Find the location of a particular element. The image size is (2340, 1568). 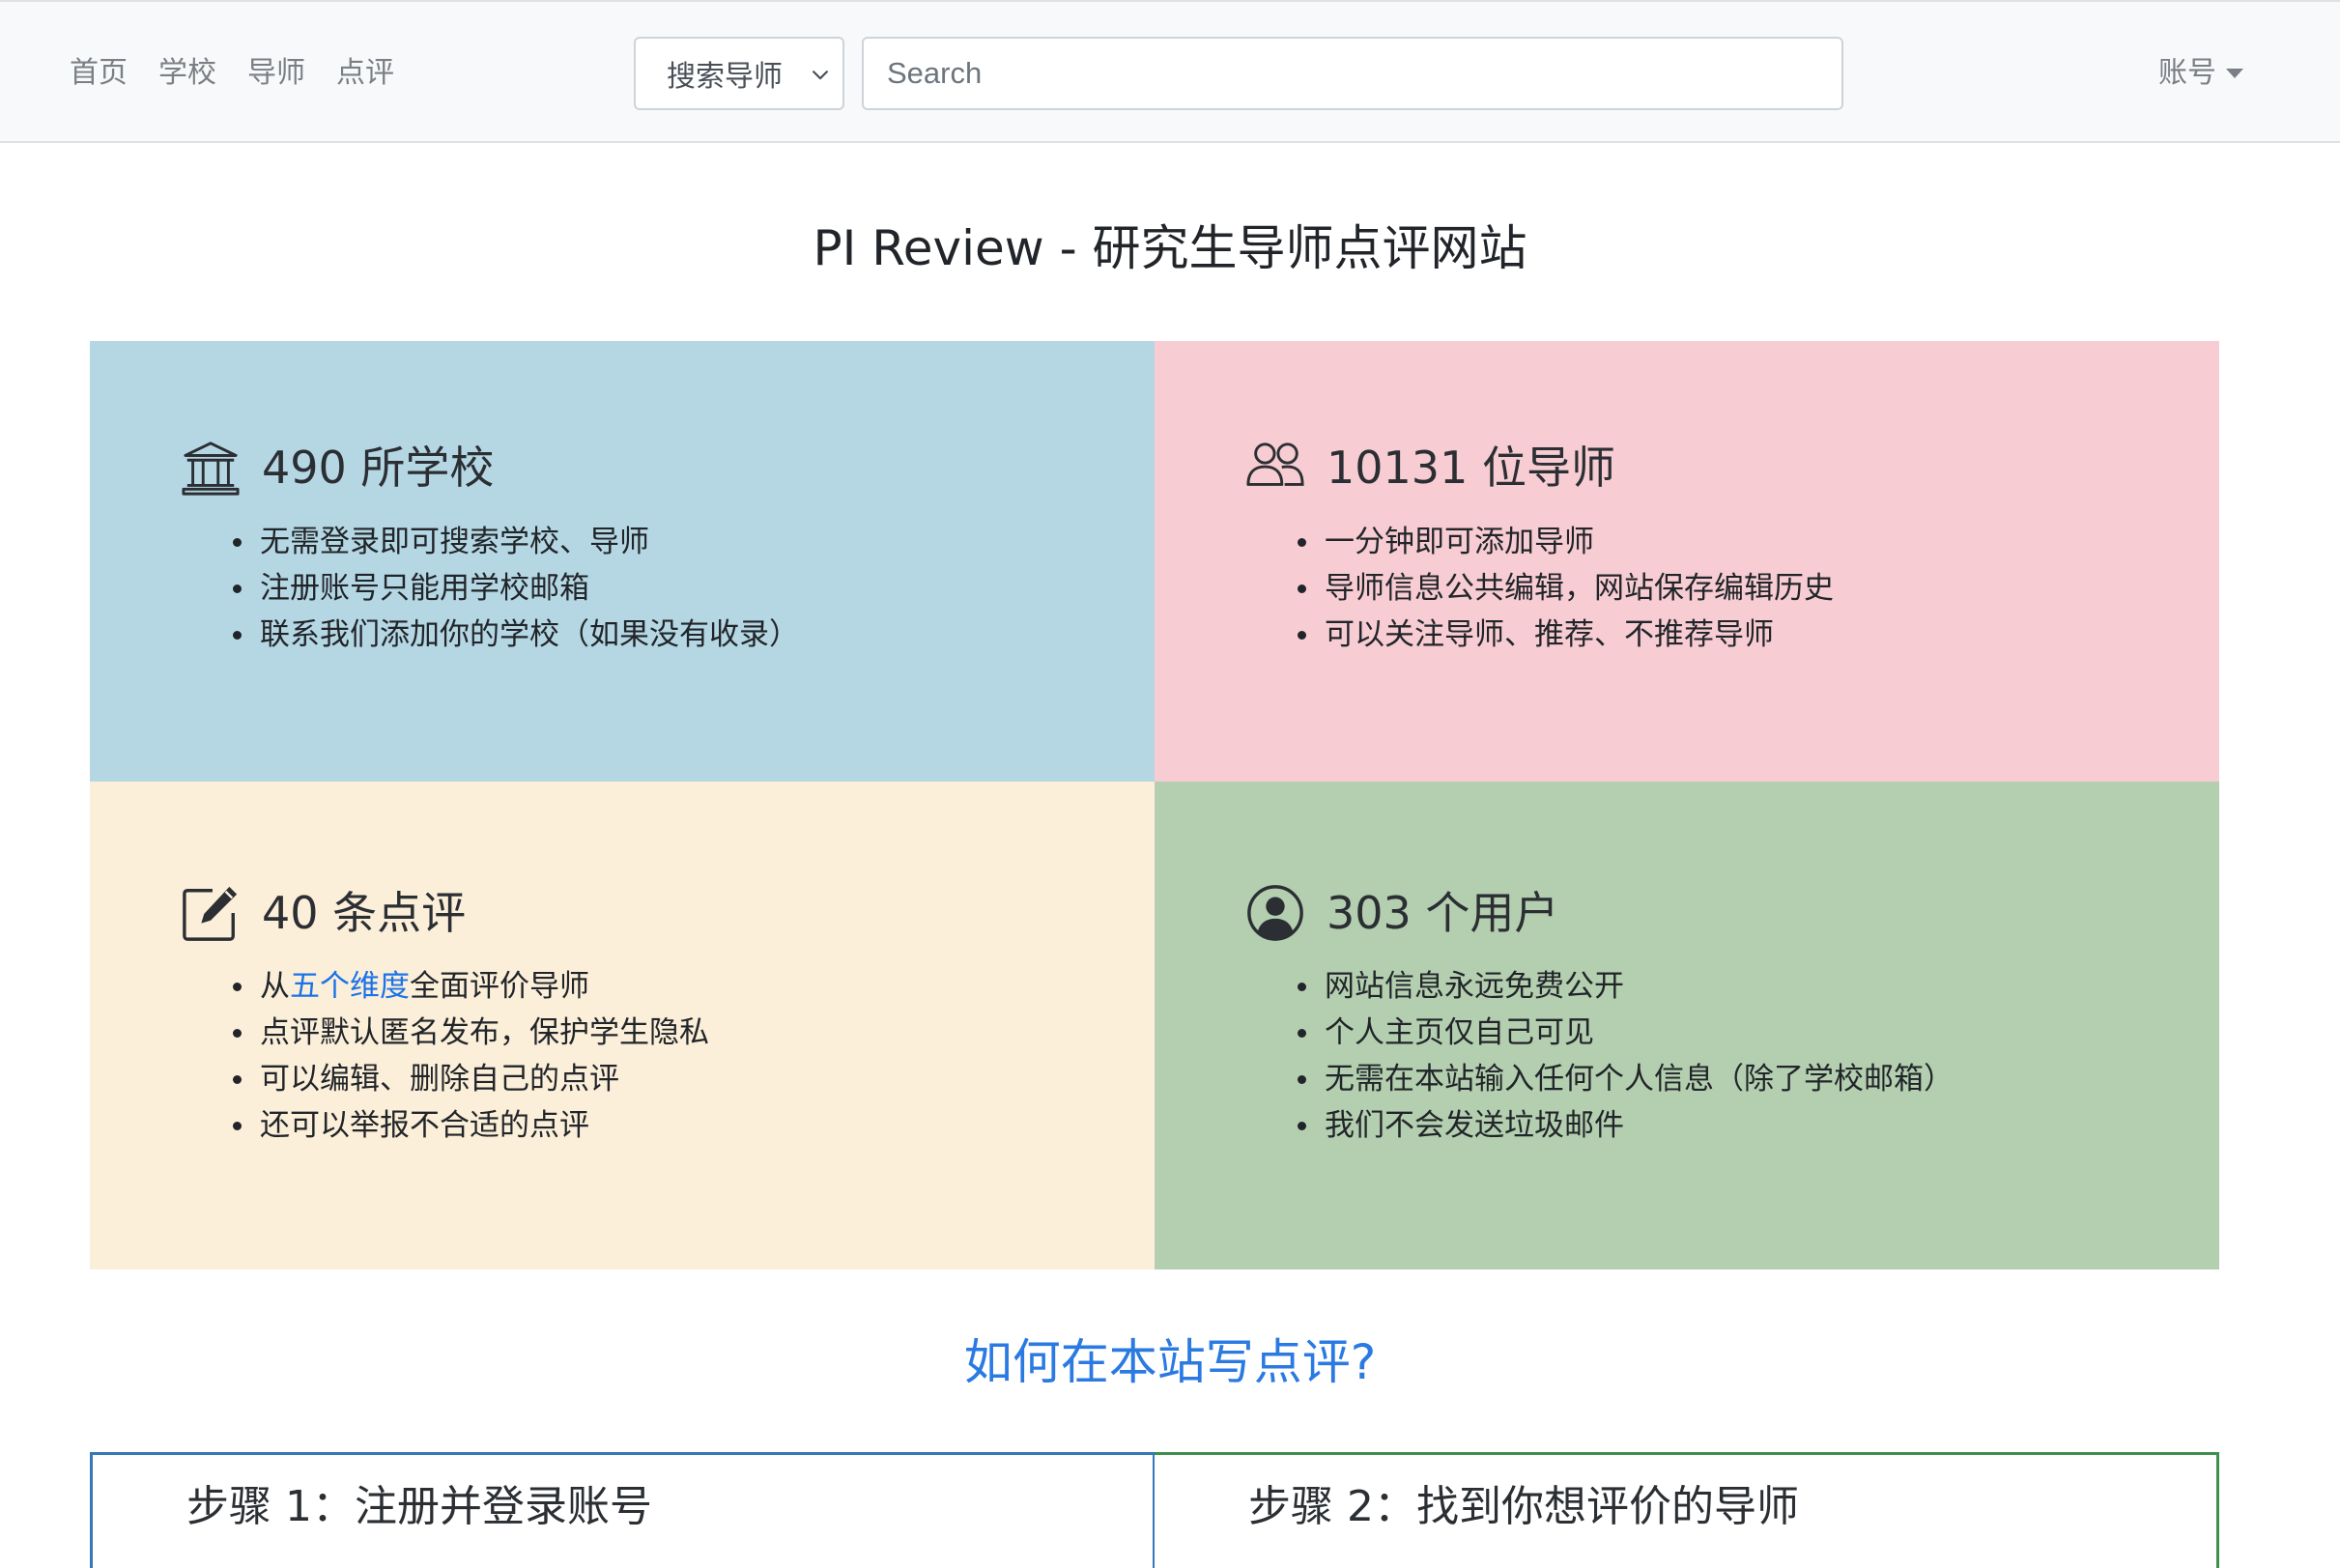

step-card-2: 步骤 2：找到你想评价的导师 is located at coordinates (1687, 1510).